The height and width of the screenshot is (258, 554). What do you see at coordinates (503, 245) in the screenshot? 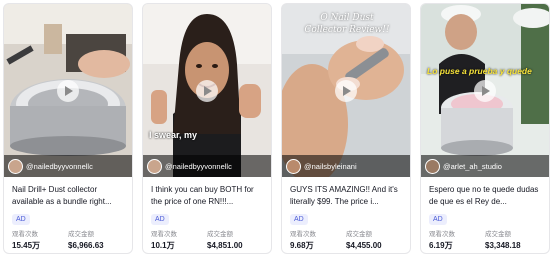
I see `gmv-value: $3,348.18` at bounding box center [503, 245].